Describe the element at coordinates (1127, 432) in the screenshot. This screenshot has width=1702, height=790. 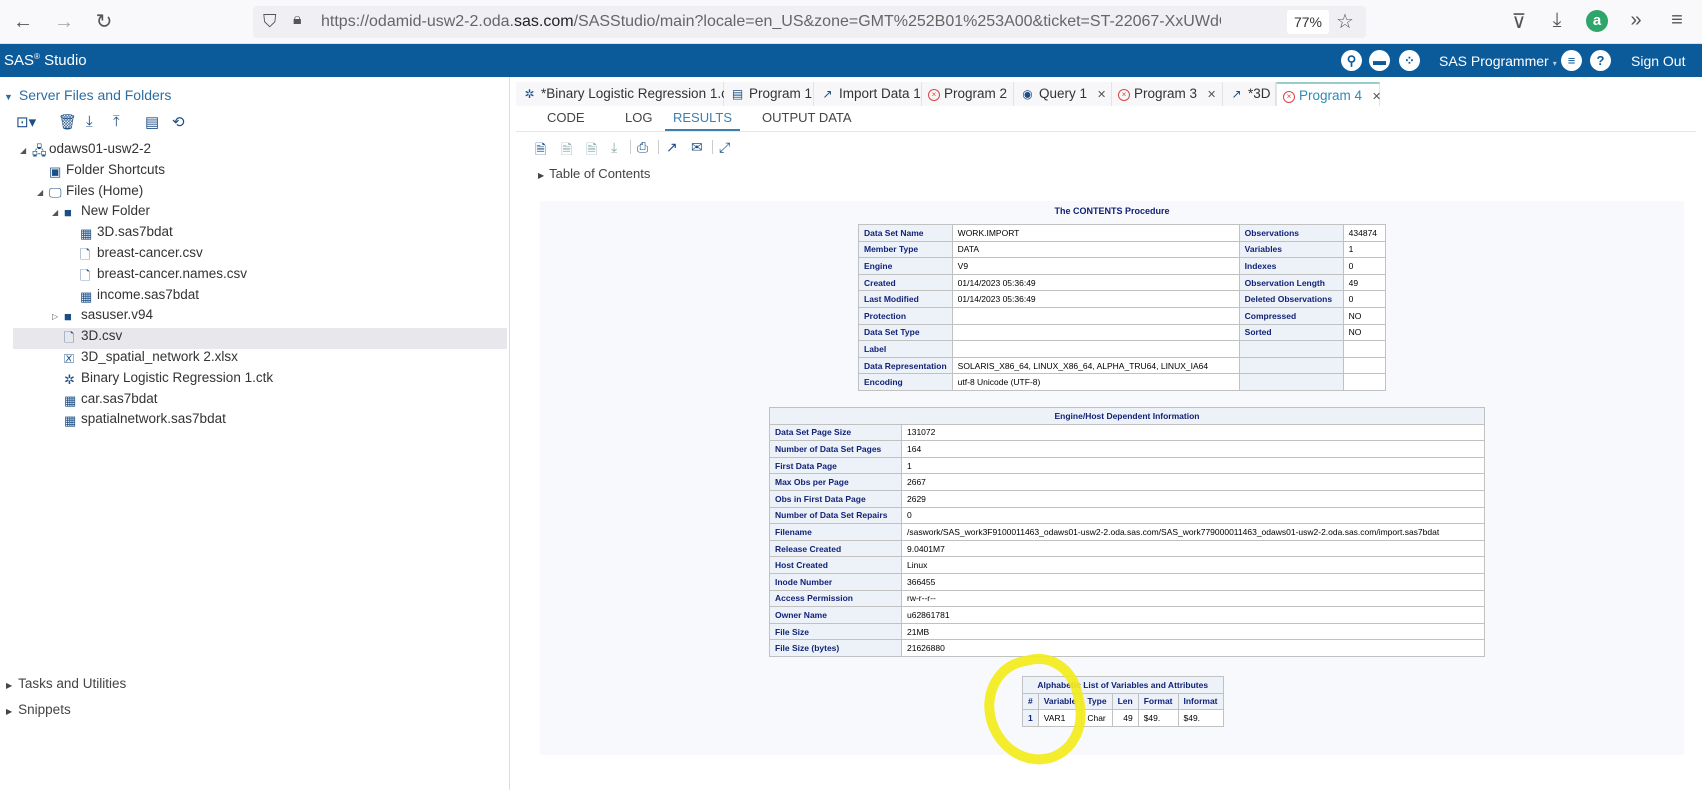
I see `table-row: Data Set Page Size 131072` at that location.